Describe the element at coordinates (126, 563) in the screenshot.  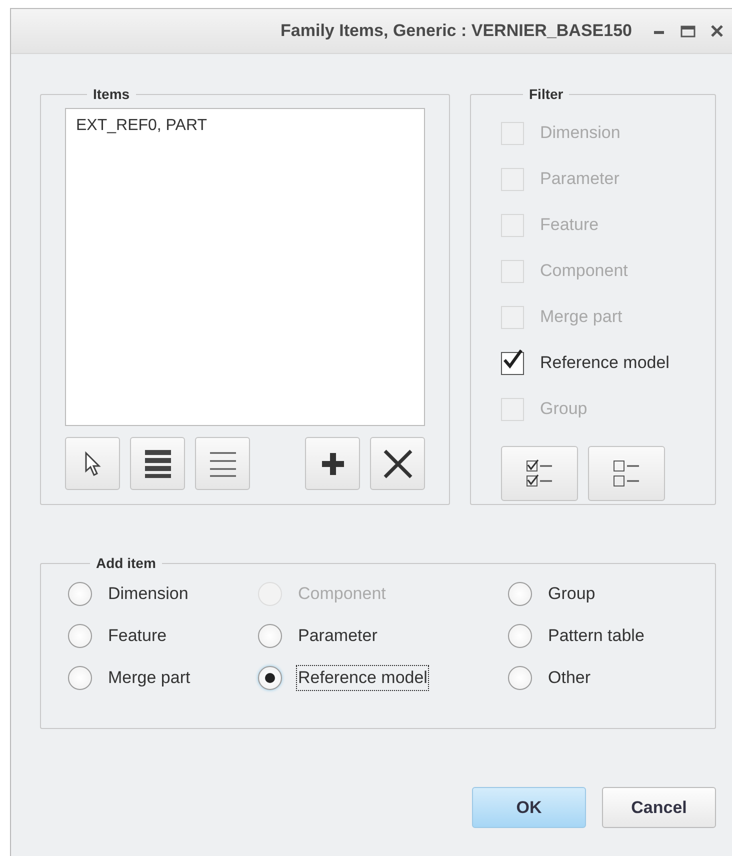
I see `group-label: Add item` at that location.